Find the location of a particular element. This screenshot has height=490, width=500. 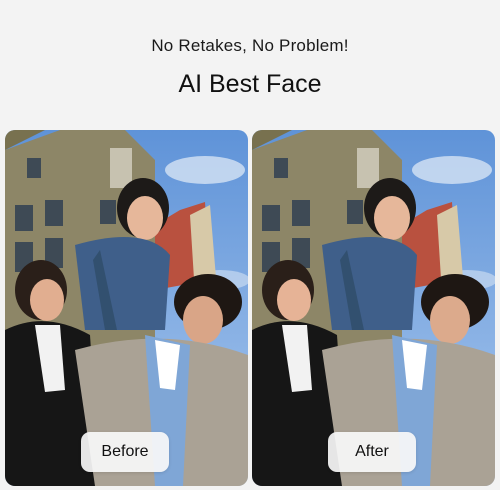

after-label: After is located at coordinates (372, 452).